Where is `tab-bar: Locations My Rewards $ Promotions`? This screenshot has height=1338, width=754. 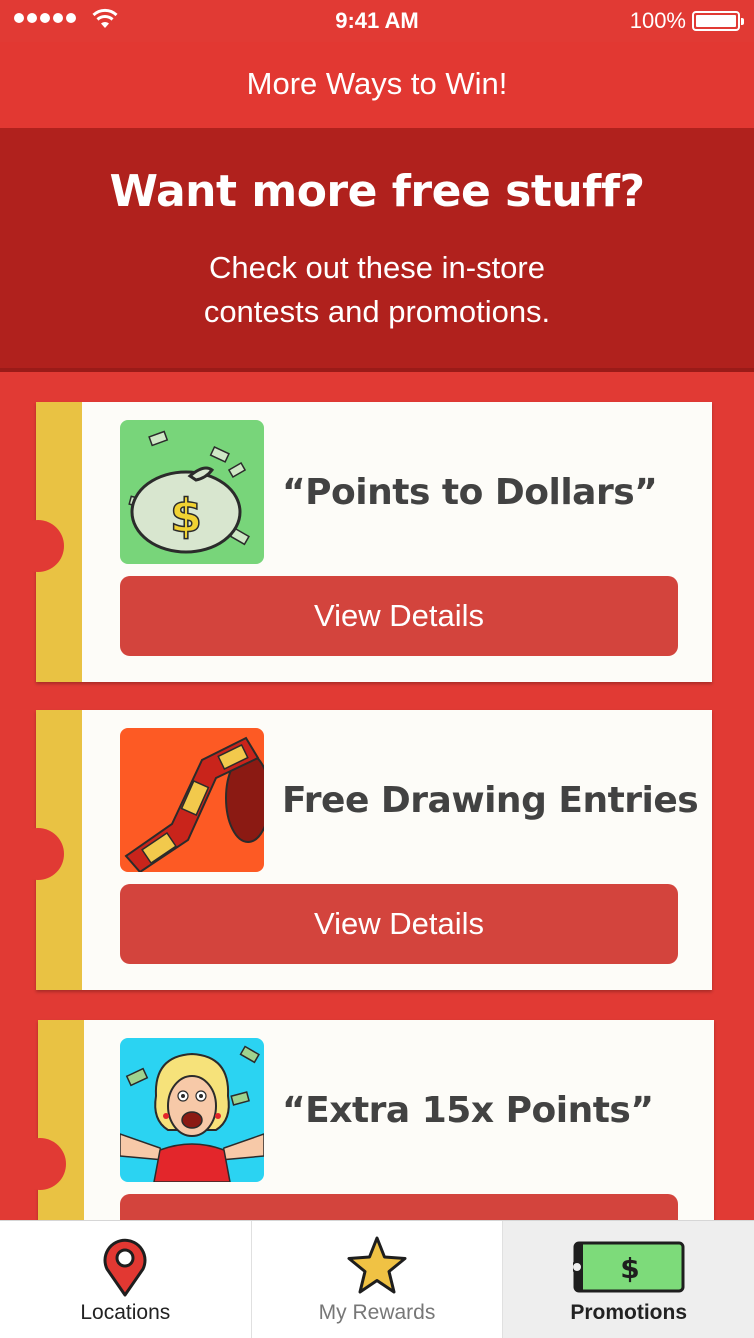
tab-bar: Locations My Rewards $ Promotions is located at coordinates (377, 1279).